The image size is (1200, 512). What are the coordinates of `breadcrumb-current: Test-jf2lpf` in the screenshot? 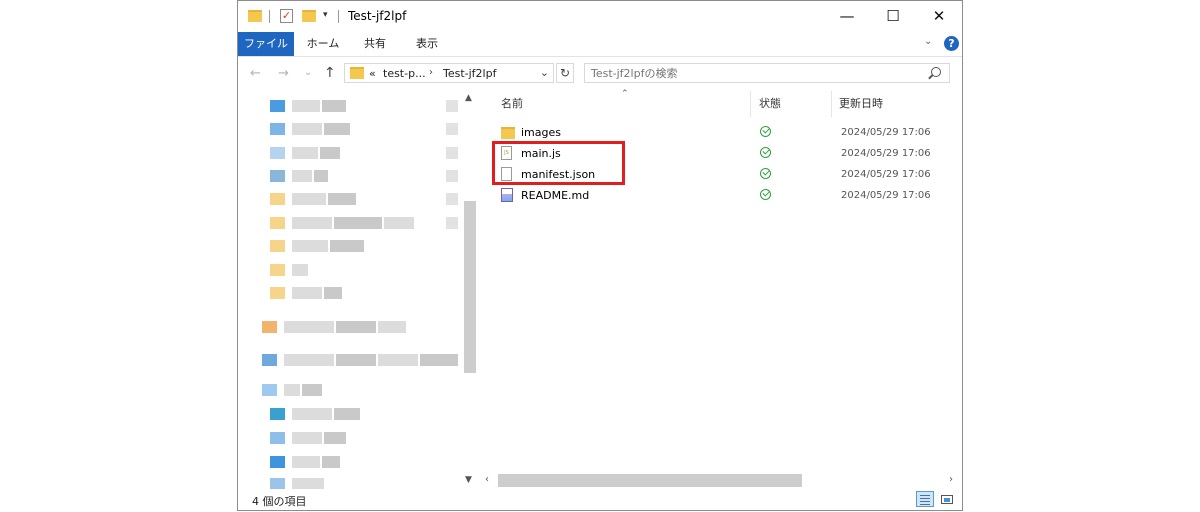 It's located at (469, 73).